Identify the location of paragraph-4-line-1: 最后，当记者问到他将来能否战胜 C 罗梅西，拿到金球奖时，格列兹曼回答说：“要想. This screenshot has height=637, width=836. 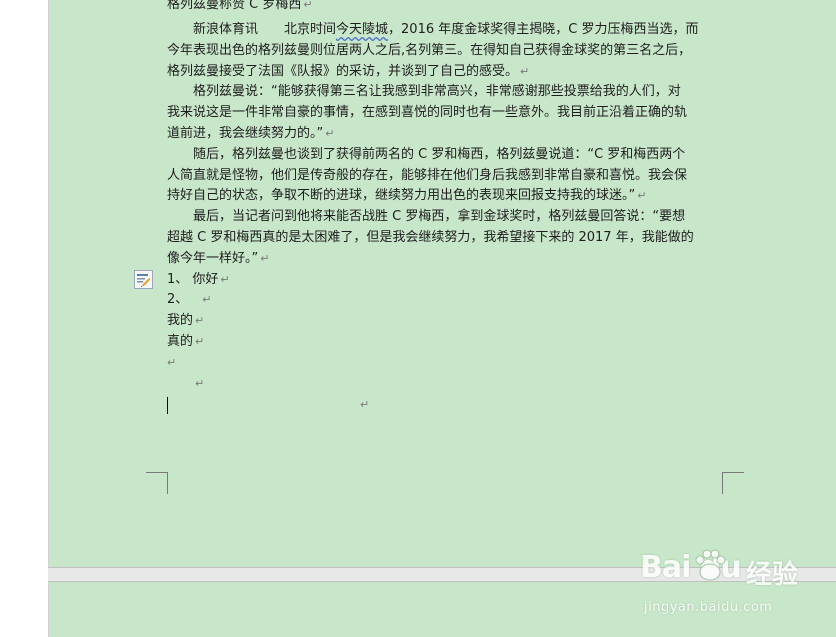
(445, 217).